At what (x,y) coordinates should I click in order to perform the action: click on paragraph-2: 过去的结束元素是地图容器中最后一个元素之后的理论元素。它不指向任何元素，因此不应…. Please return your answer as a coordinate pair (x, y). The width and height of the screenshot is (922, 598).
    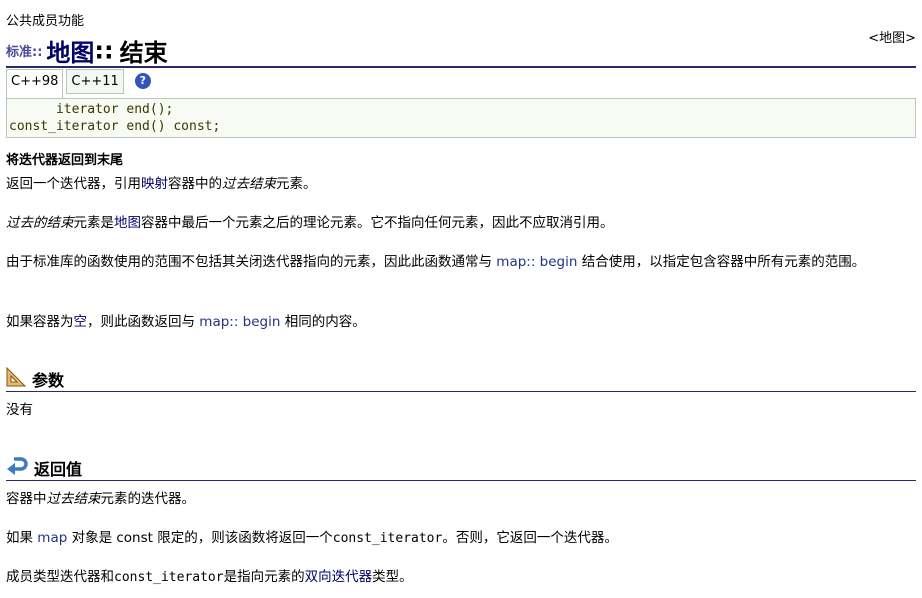
    Looking at the image, I should click on (459, 223).